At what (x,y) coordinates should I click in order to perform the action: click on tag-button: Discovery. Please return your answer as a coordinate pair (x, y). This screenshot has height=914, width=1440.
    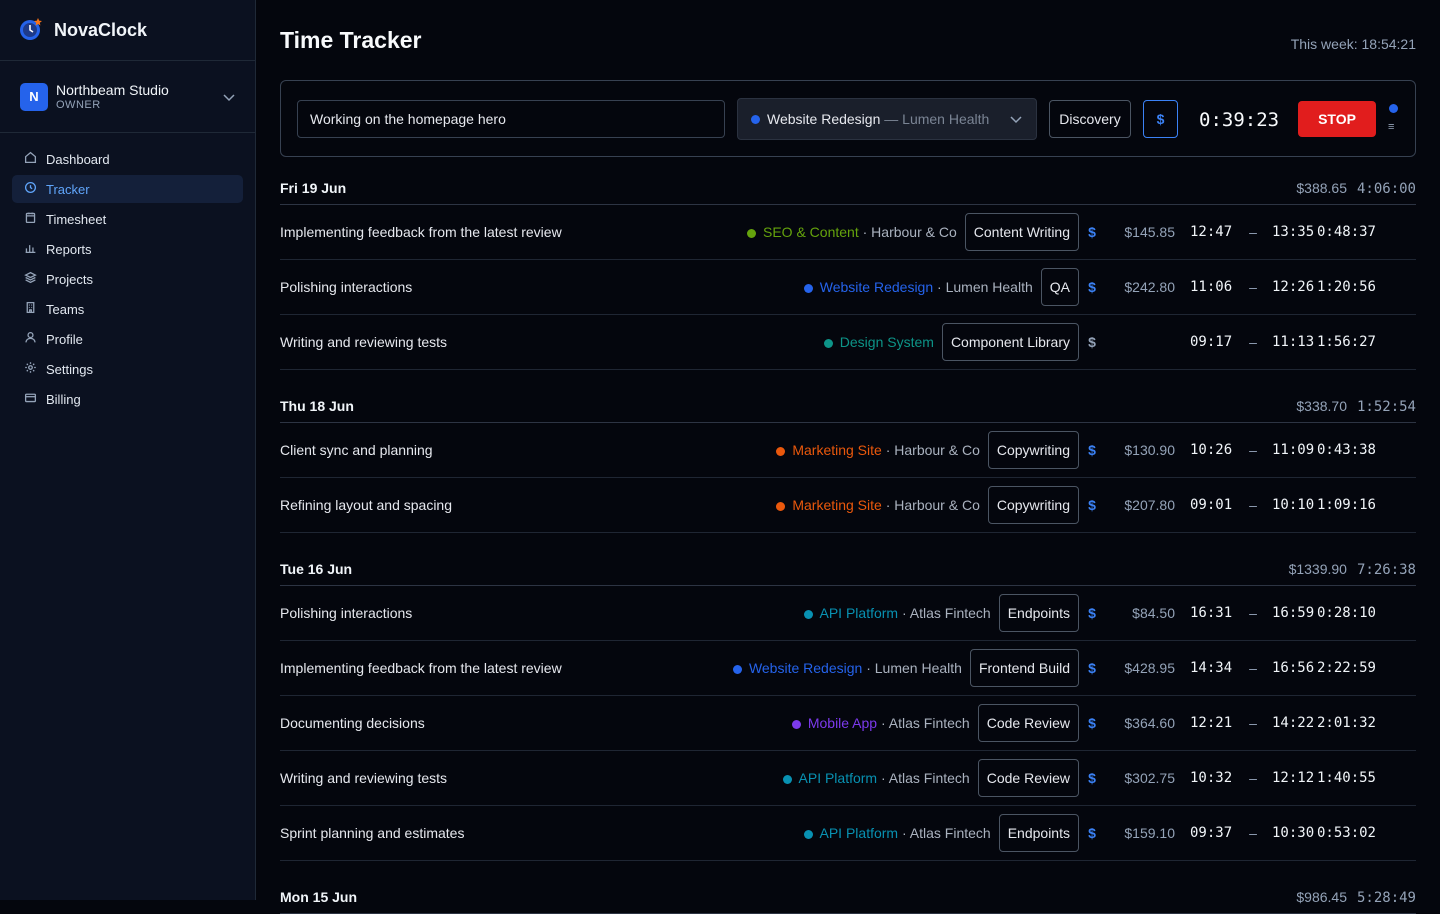
    Looking at the image, I should click on (1090, 119).